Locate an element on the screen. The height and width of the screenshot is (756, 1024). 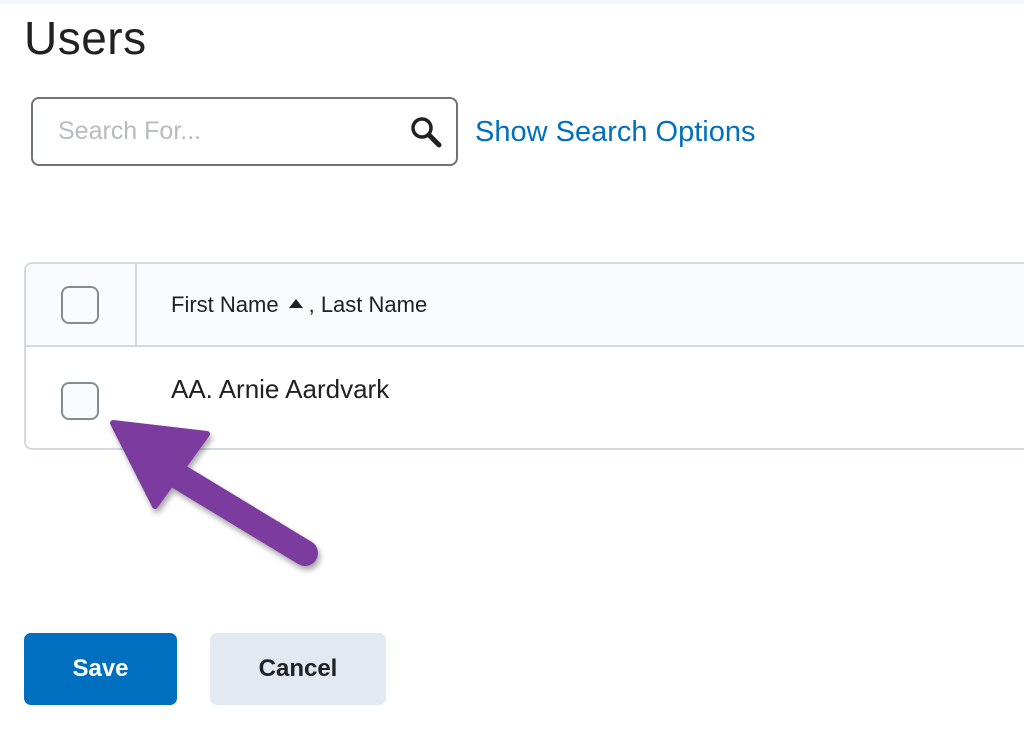
row-checkbox is located at coordinates (80, 401).